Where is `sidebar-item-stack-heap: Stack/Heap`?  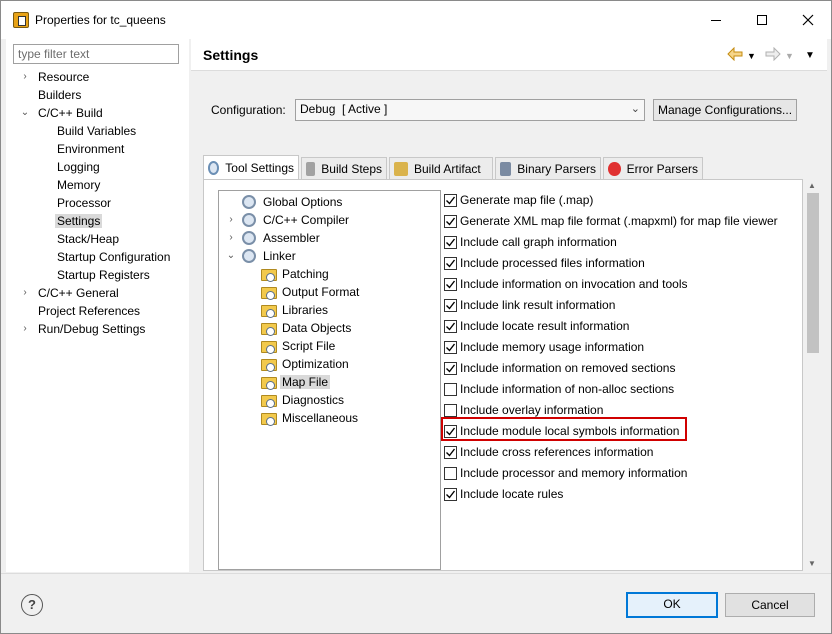
sidebar-item-stack-heap: Stack/Heap is located at coordinates (88, 239).